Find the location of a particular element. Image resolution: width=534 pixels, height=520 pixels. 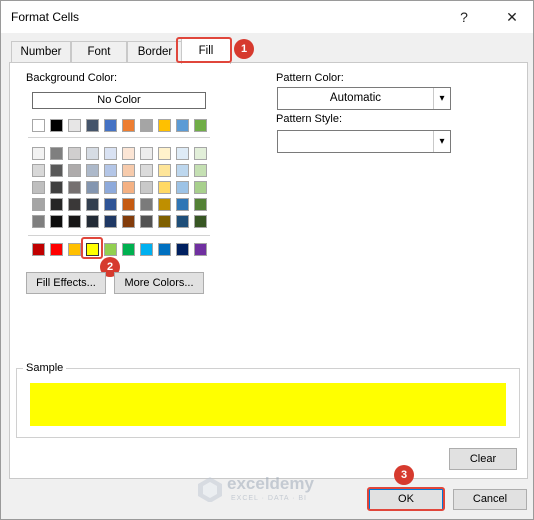

pattern-style-dropdown: ▾ is located at coordinates (364, 141).